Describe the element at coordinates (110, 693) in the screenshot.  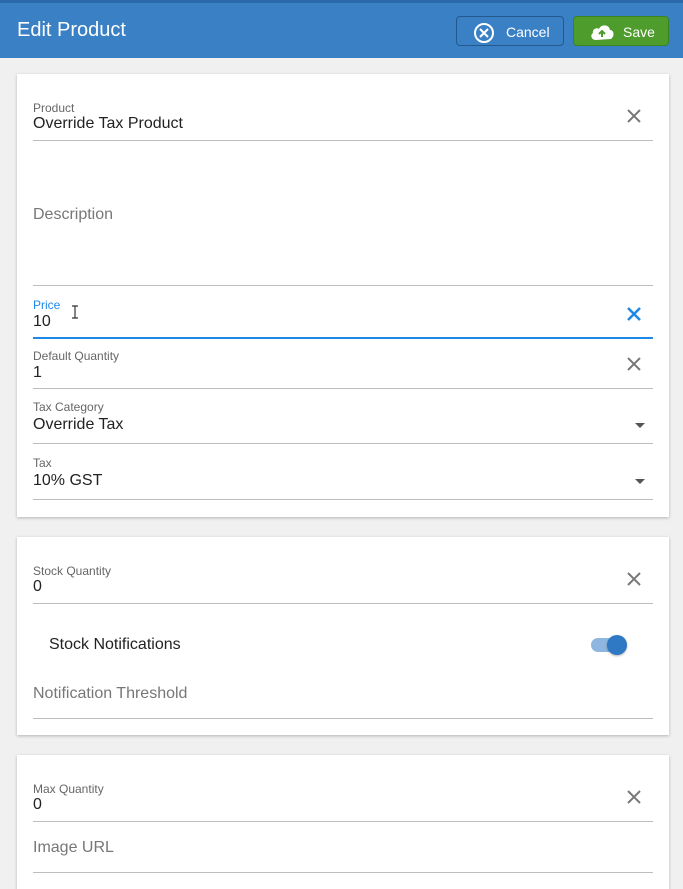
I see `notification-threshold-placeholder: Notification Threshold` at that location.